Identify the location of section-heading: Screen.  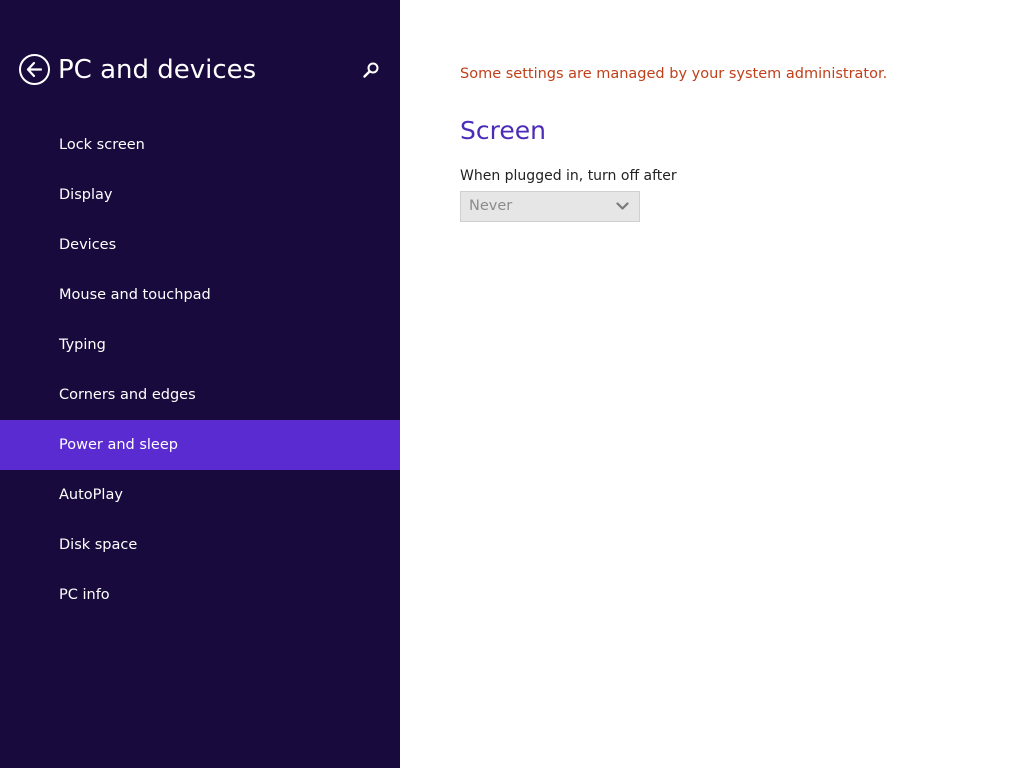
(503, 130).